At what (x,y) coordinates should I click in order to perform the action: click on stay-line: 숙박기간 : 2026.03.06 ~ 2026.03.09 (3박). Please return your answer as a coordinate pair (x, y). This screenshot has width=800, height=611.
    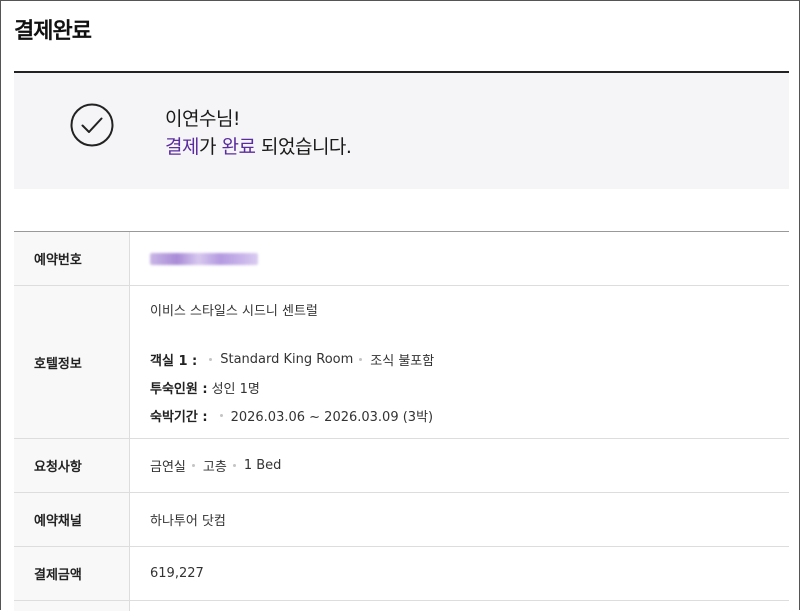
    Looking at the image, I should click on (291, 415).